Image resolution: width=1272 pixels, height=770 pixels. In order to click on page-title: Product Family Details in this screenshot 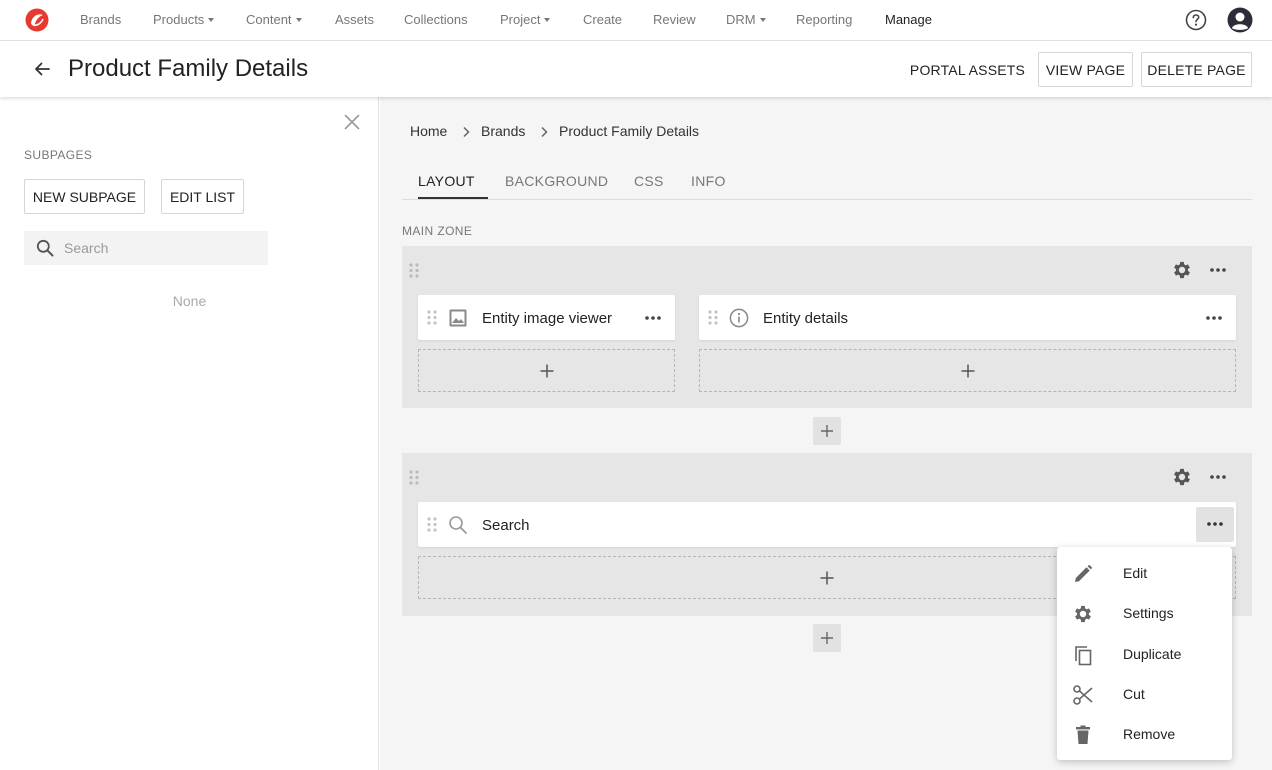, I will do `click(188, 68)`.